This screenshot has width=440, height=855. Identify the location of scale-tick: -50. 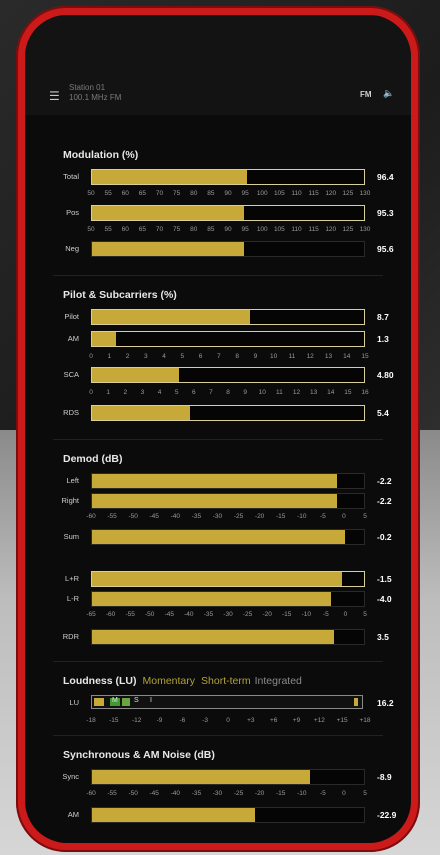
(133, 793).